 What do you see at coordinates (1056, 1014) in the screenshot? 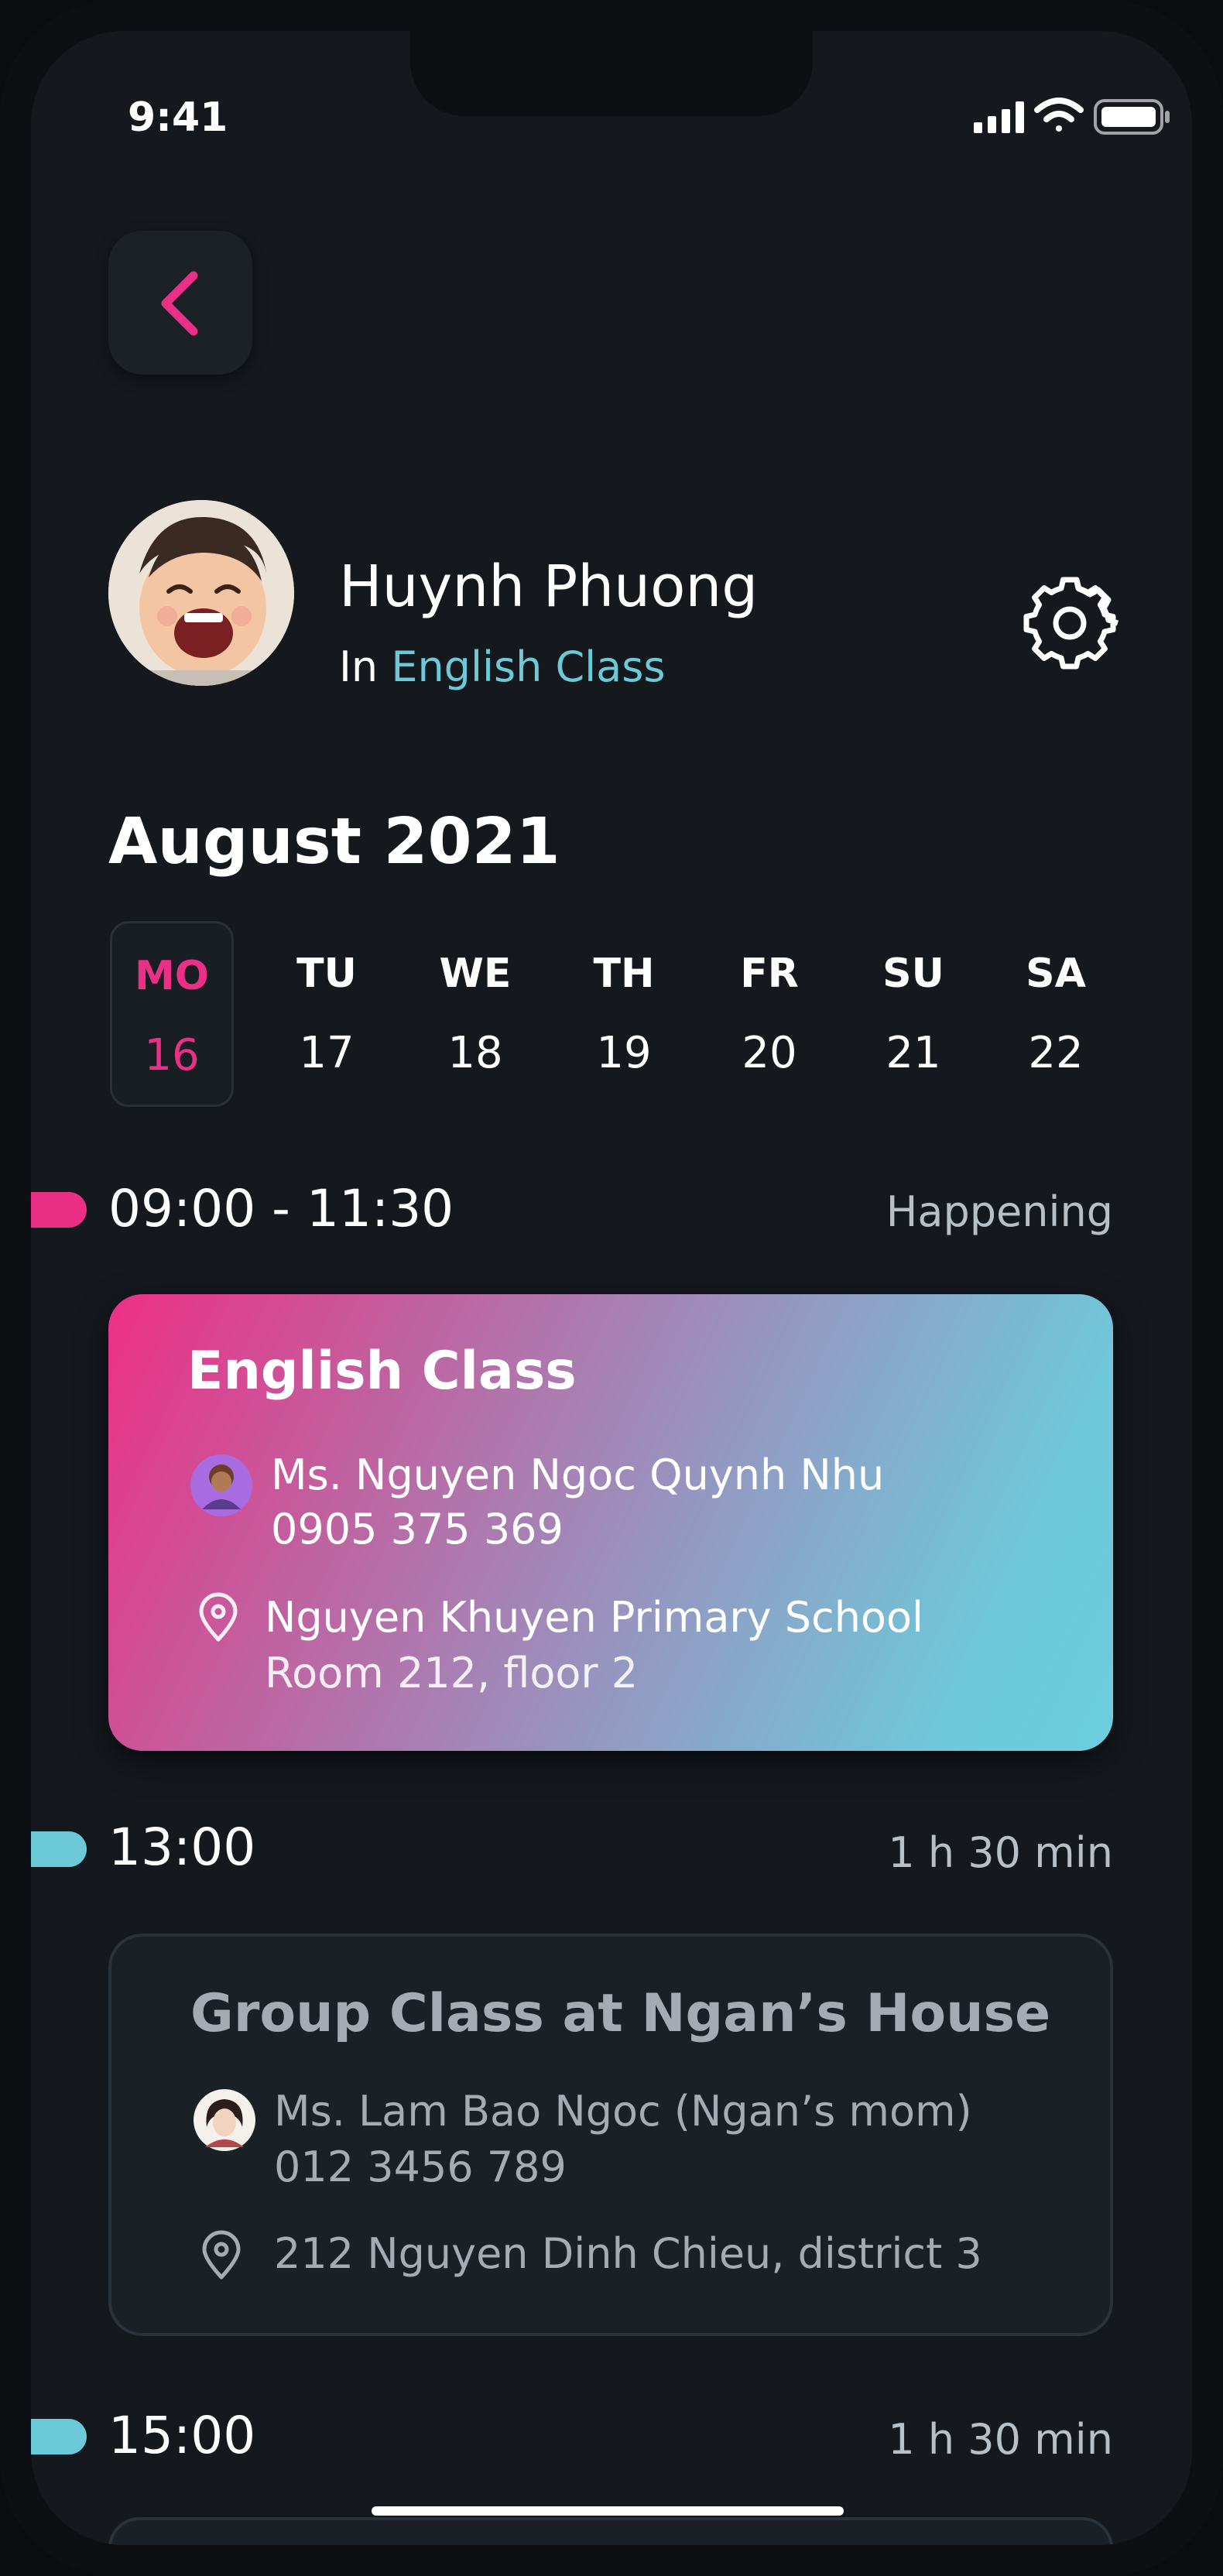
I see `day-sa: SA 22` at bounding box center [1056, 1014].